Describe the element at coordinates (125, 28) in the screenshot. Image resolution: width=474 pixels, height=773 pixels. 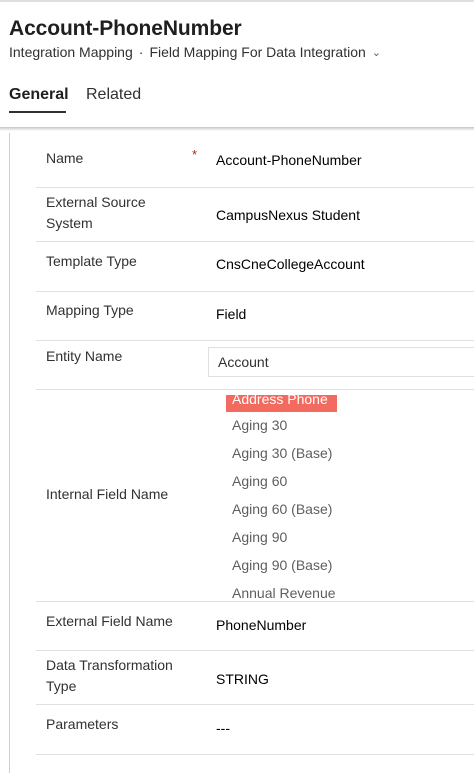
I see `record-title: Account-PhoneNumber` at that location.